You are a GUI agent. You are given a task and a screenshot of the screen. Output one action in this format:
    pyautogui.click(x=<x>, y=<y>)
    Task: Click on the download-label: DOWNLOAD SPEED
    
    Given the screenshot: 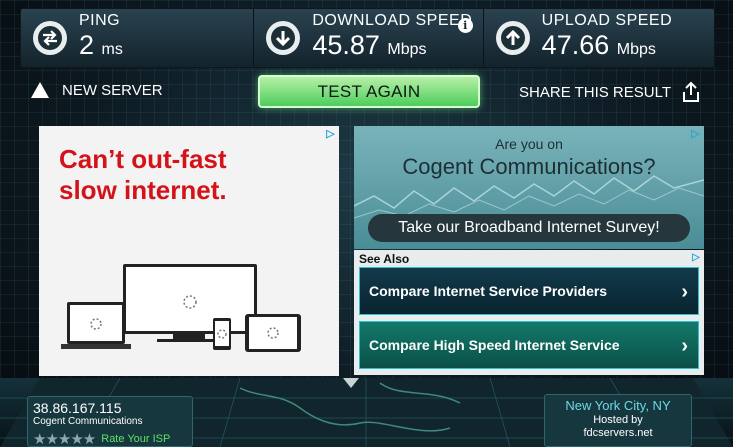 What is the action you would take?
    pyautogui.click(x=392, y=20)
    